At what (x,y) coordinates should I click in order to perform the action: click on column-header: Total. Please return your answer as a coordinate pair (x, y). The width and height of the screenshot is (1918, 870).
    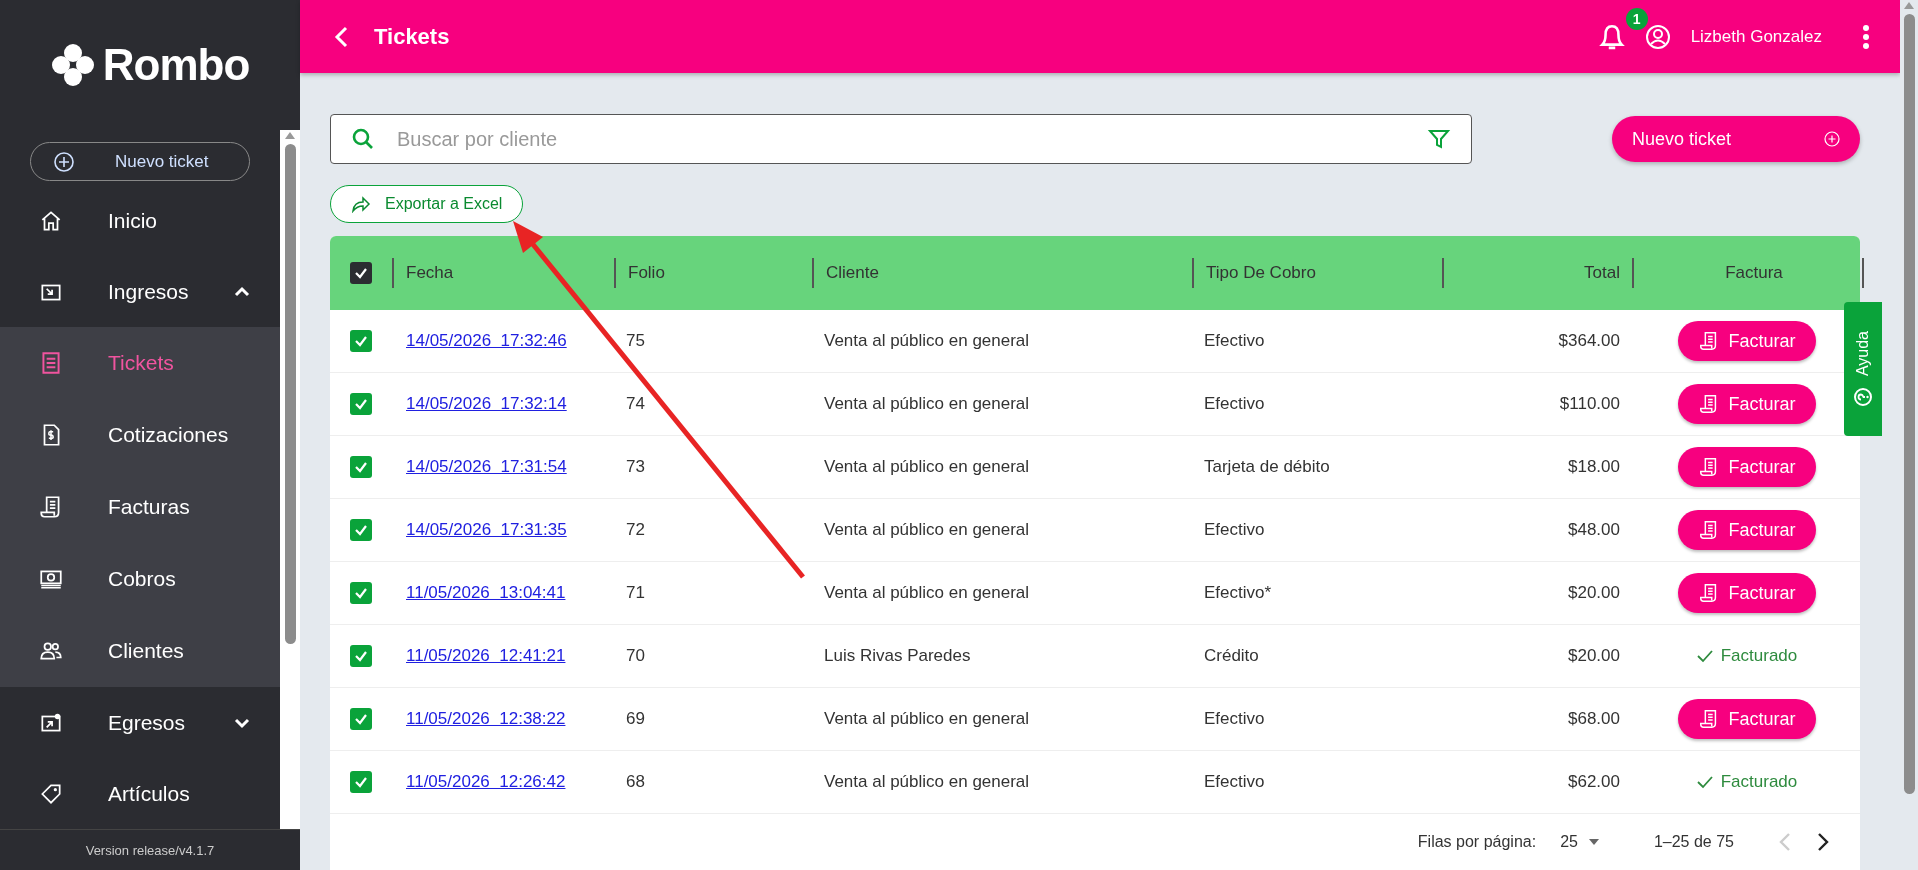
    Looking at the image, I should click on (1537, 273).